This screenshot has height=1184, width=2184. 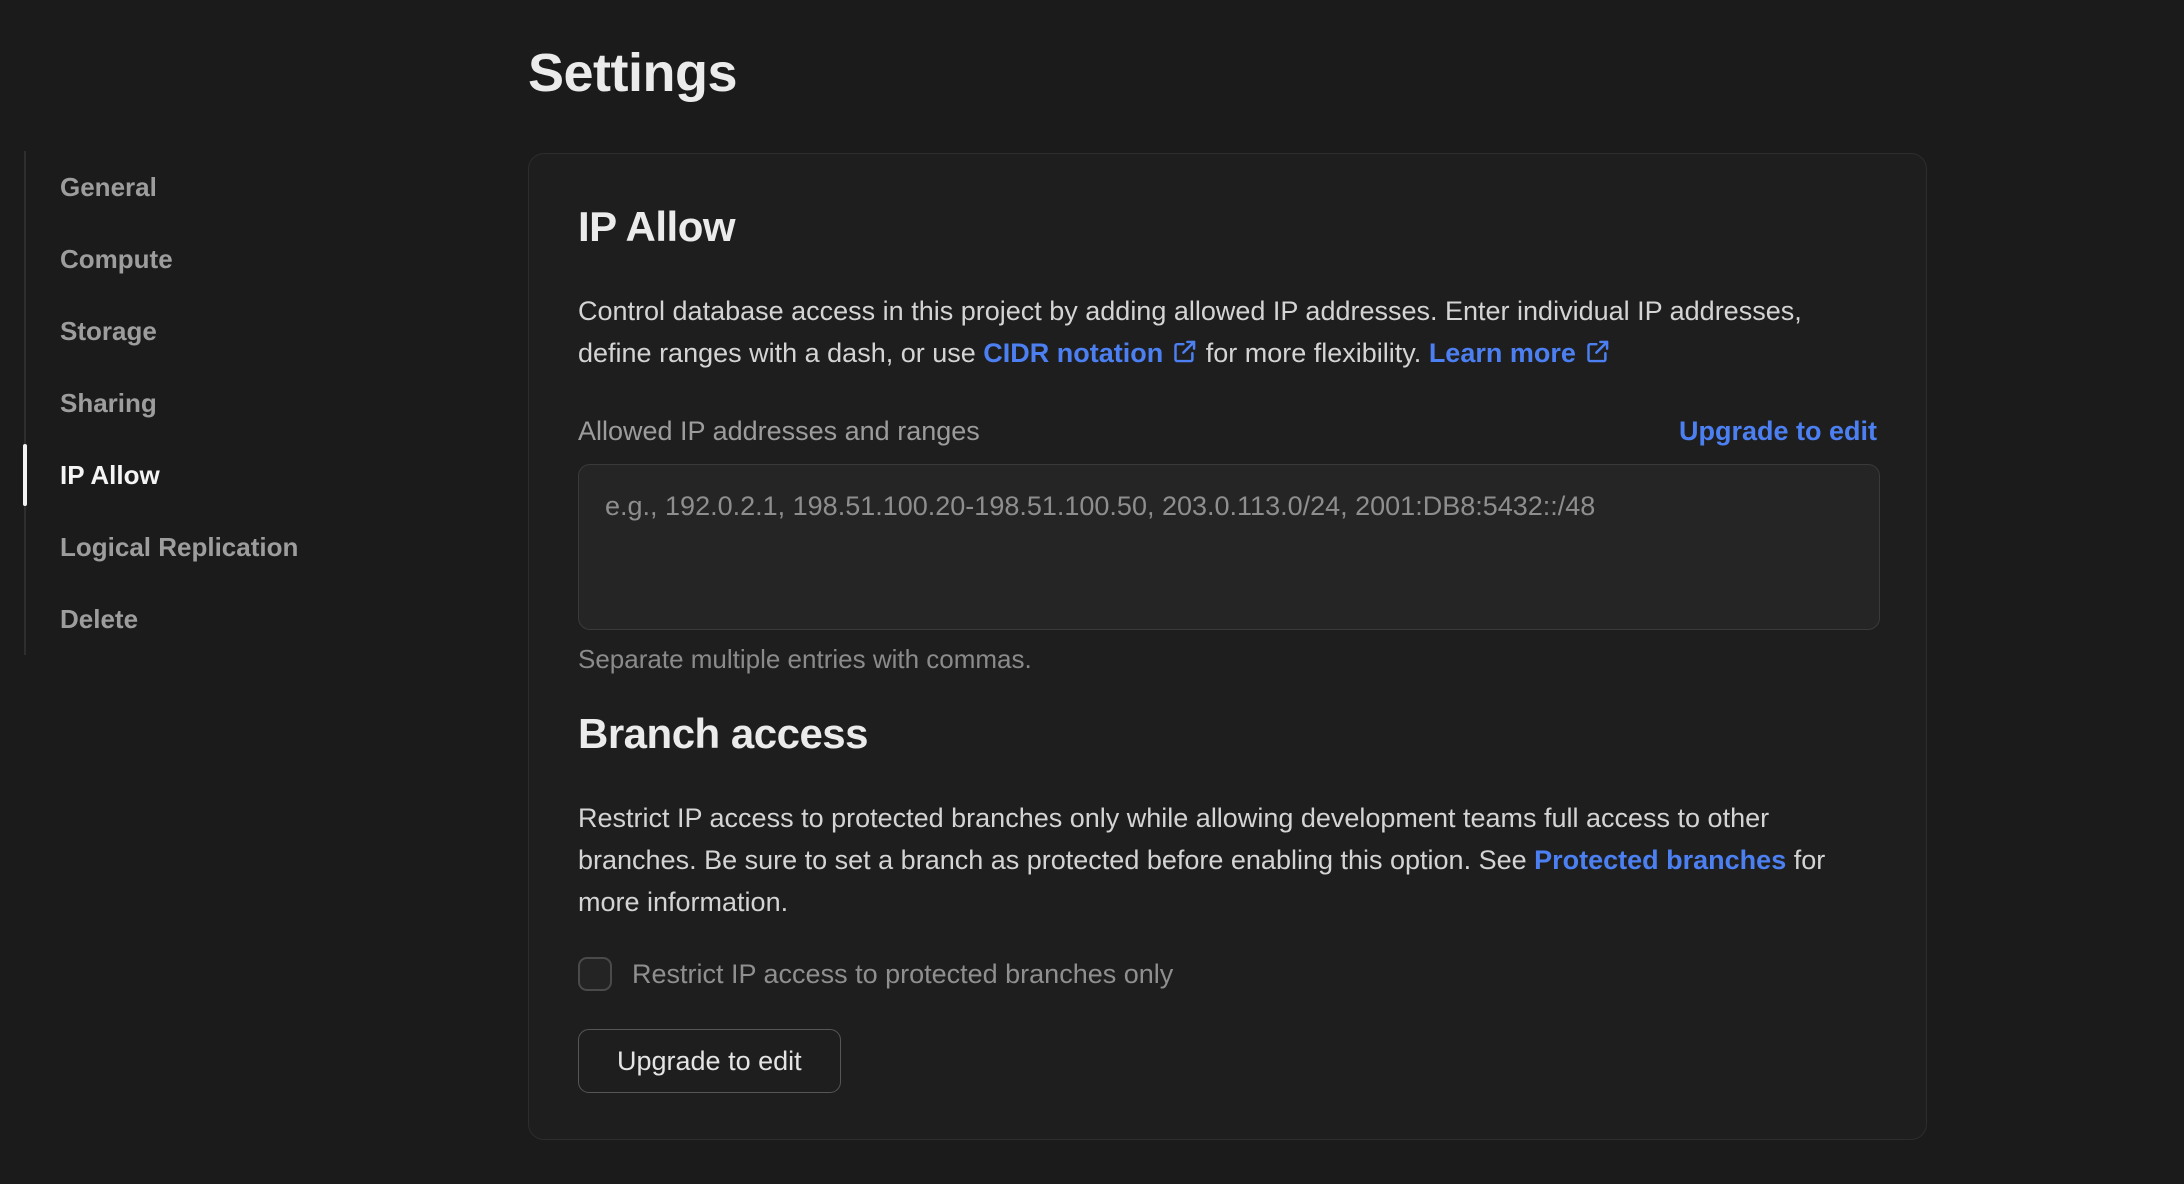 What do you see at coordinates (235, 547) in the screenshot?
I see `sidebar-item-logical-replication: Logical Replication` at bounding box center [235, 547].